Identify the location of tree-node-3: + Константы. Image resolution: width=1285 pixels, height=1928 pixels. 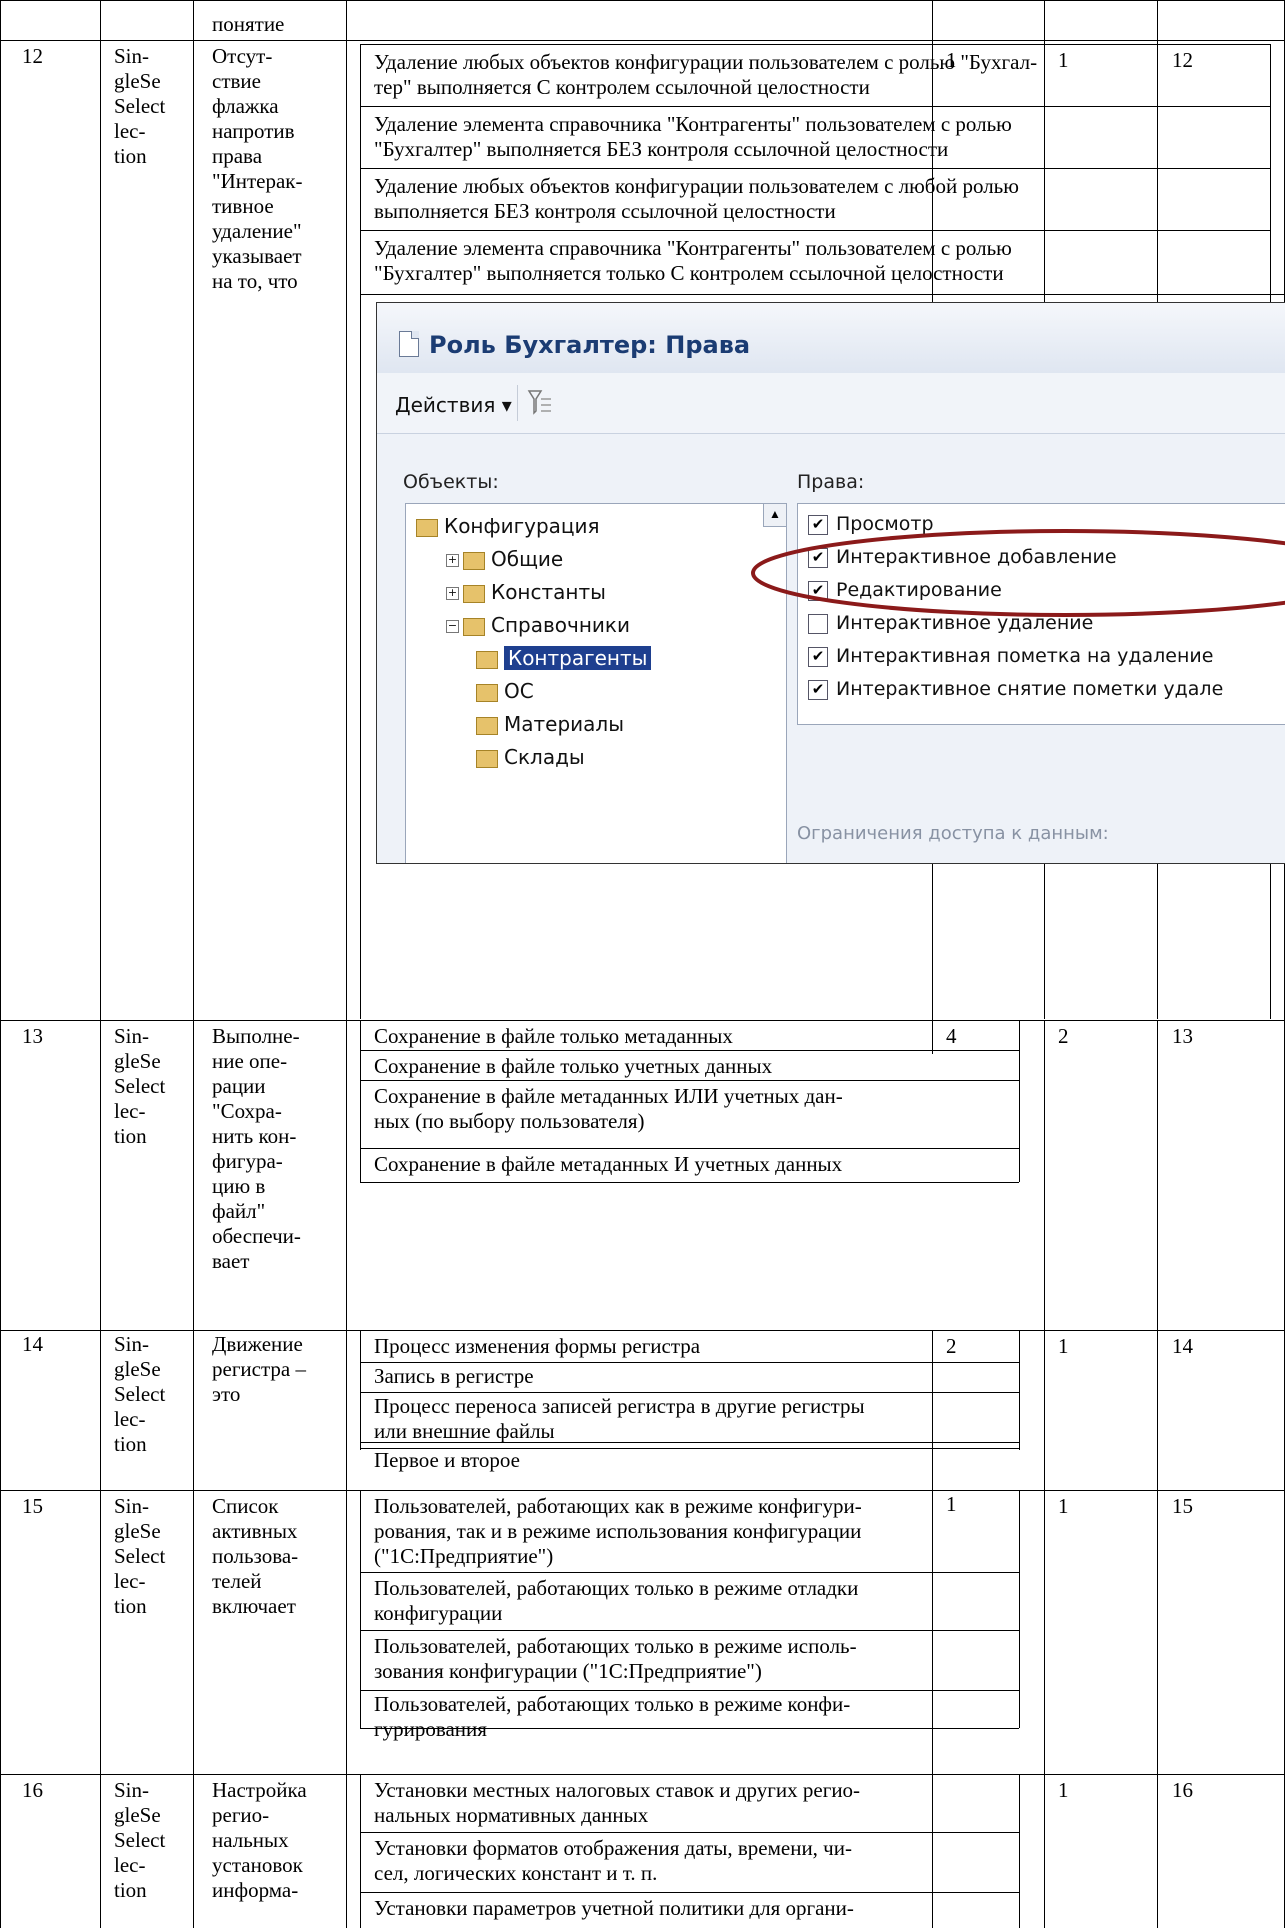
(526, 592).